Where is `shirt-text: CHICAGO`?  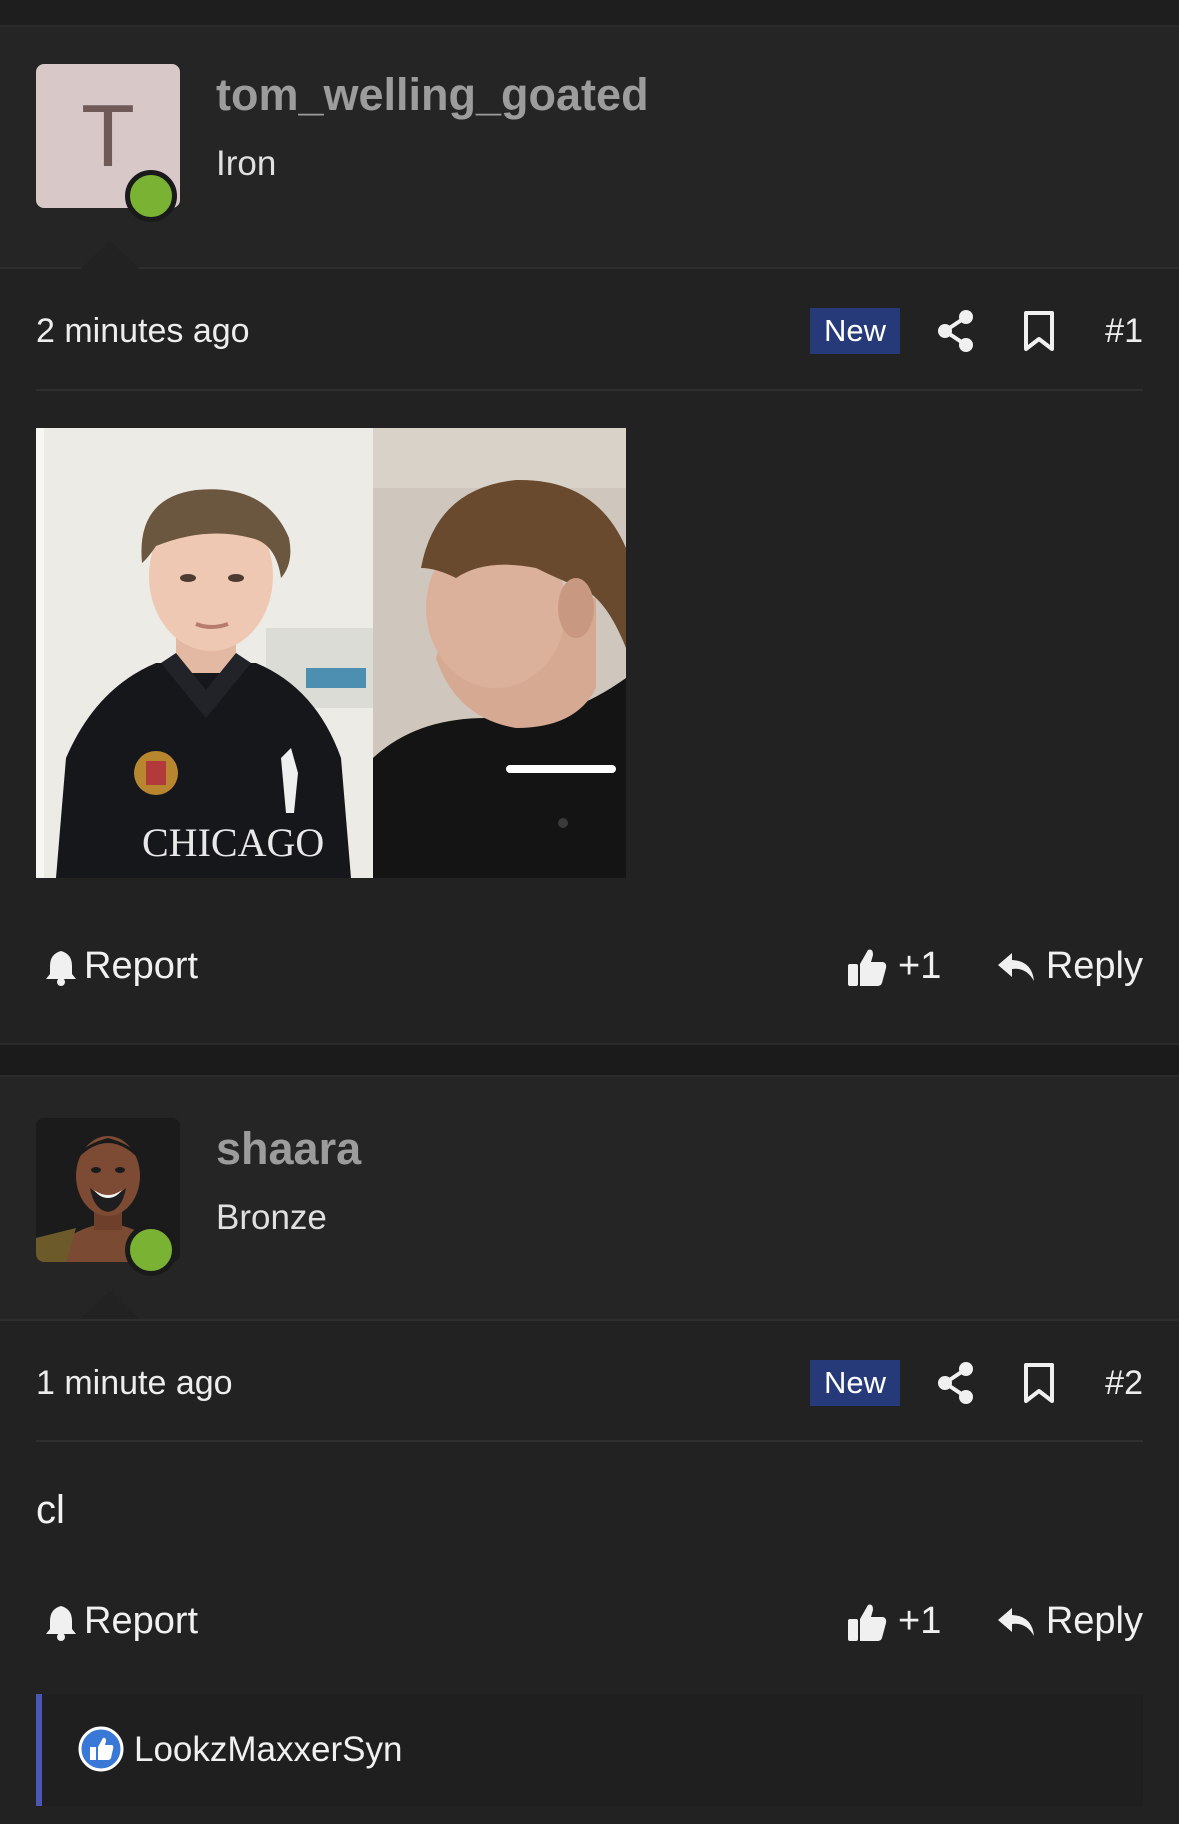
shirt-text: CHICAGO is located at coordinates (233, 842).